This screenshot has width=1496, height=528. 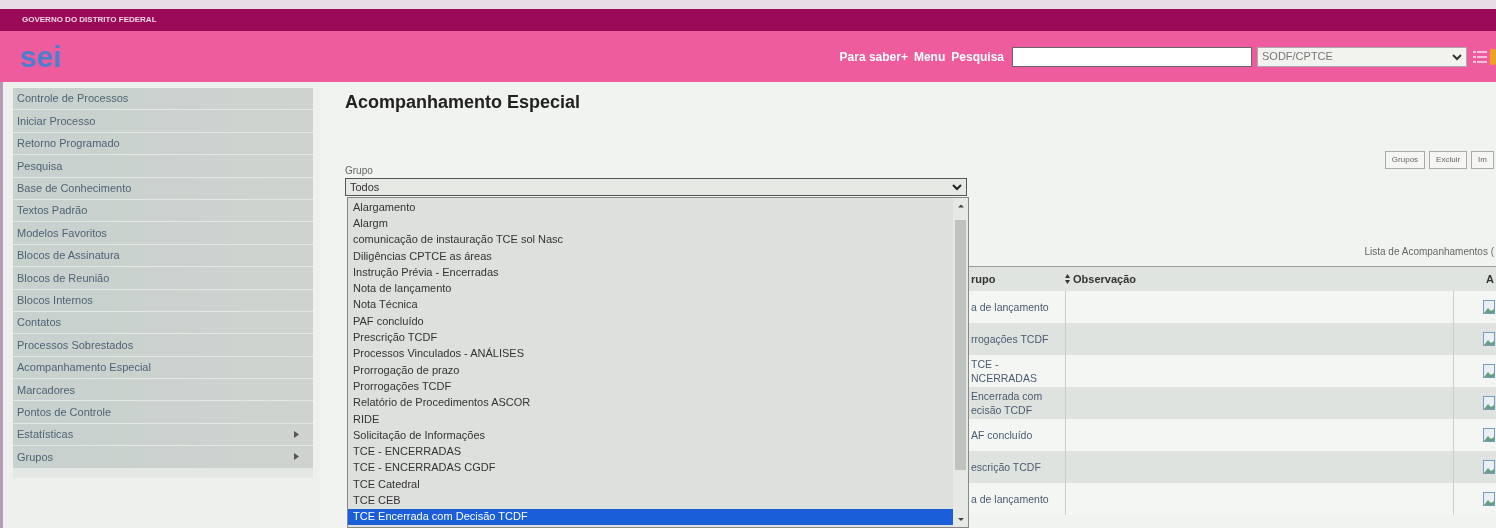 What do you see at coordinates (1405, 160) in the screenshot?
I see `toolbar-button: Grupos` at bounding box center [1405, 160].